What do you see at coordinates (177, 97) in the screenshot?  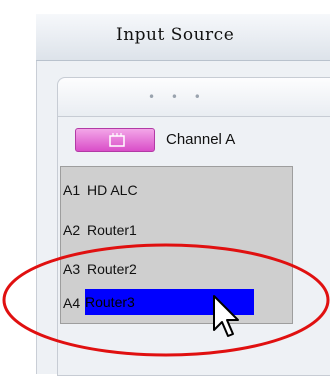 I see `grip-dots-icon: • • •` at bounding box center [177, 97].